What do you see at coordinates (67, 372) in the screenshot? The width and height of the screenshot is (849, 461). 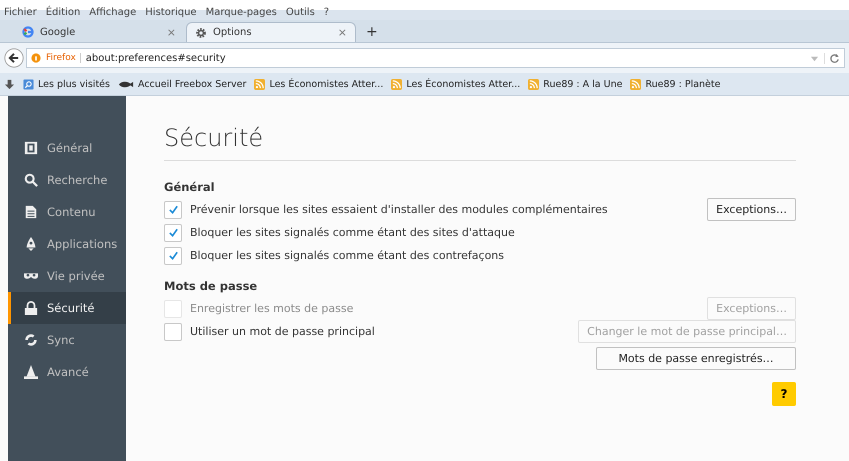 I see `sidebar-item: Avancé` at bounding box center [67, 372].